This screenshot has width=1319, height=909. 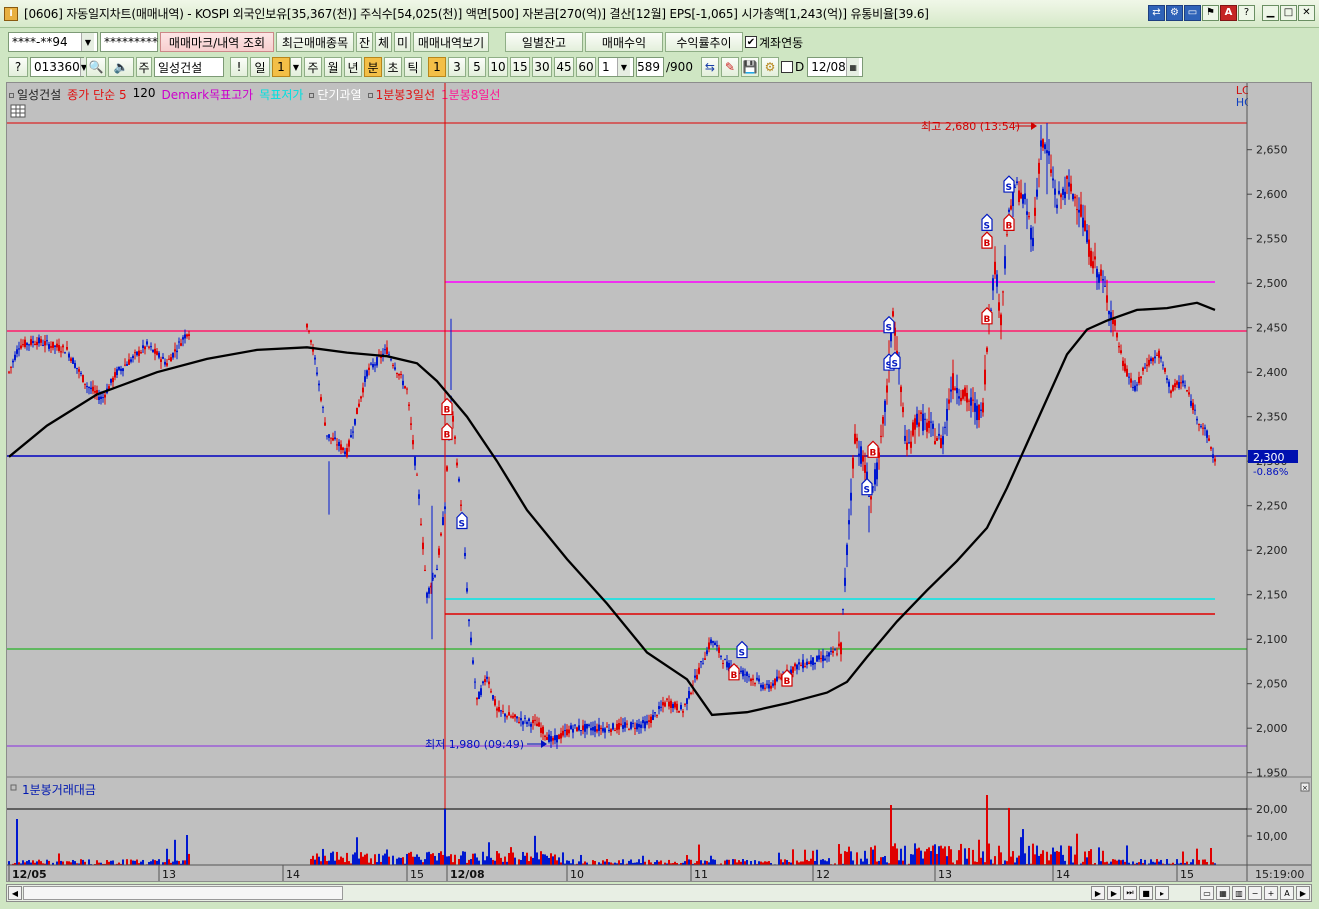 What do you see at coordinates (729, 67) in the screenshot?
I see `chart-tool-icon: ✎` at bounding box center [729, 67].